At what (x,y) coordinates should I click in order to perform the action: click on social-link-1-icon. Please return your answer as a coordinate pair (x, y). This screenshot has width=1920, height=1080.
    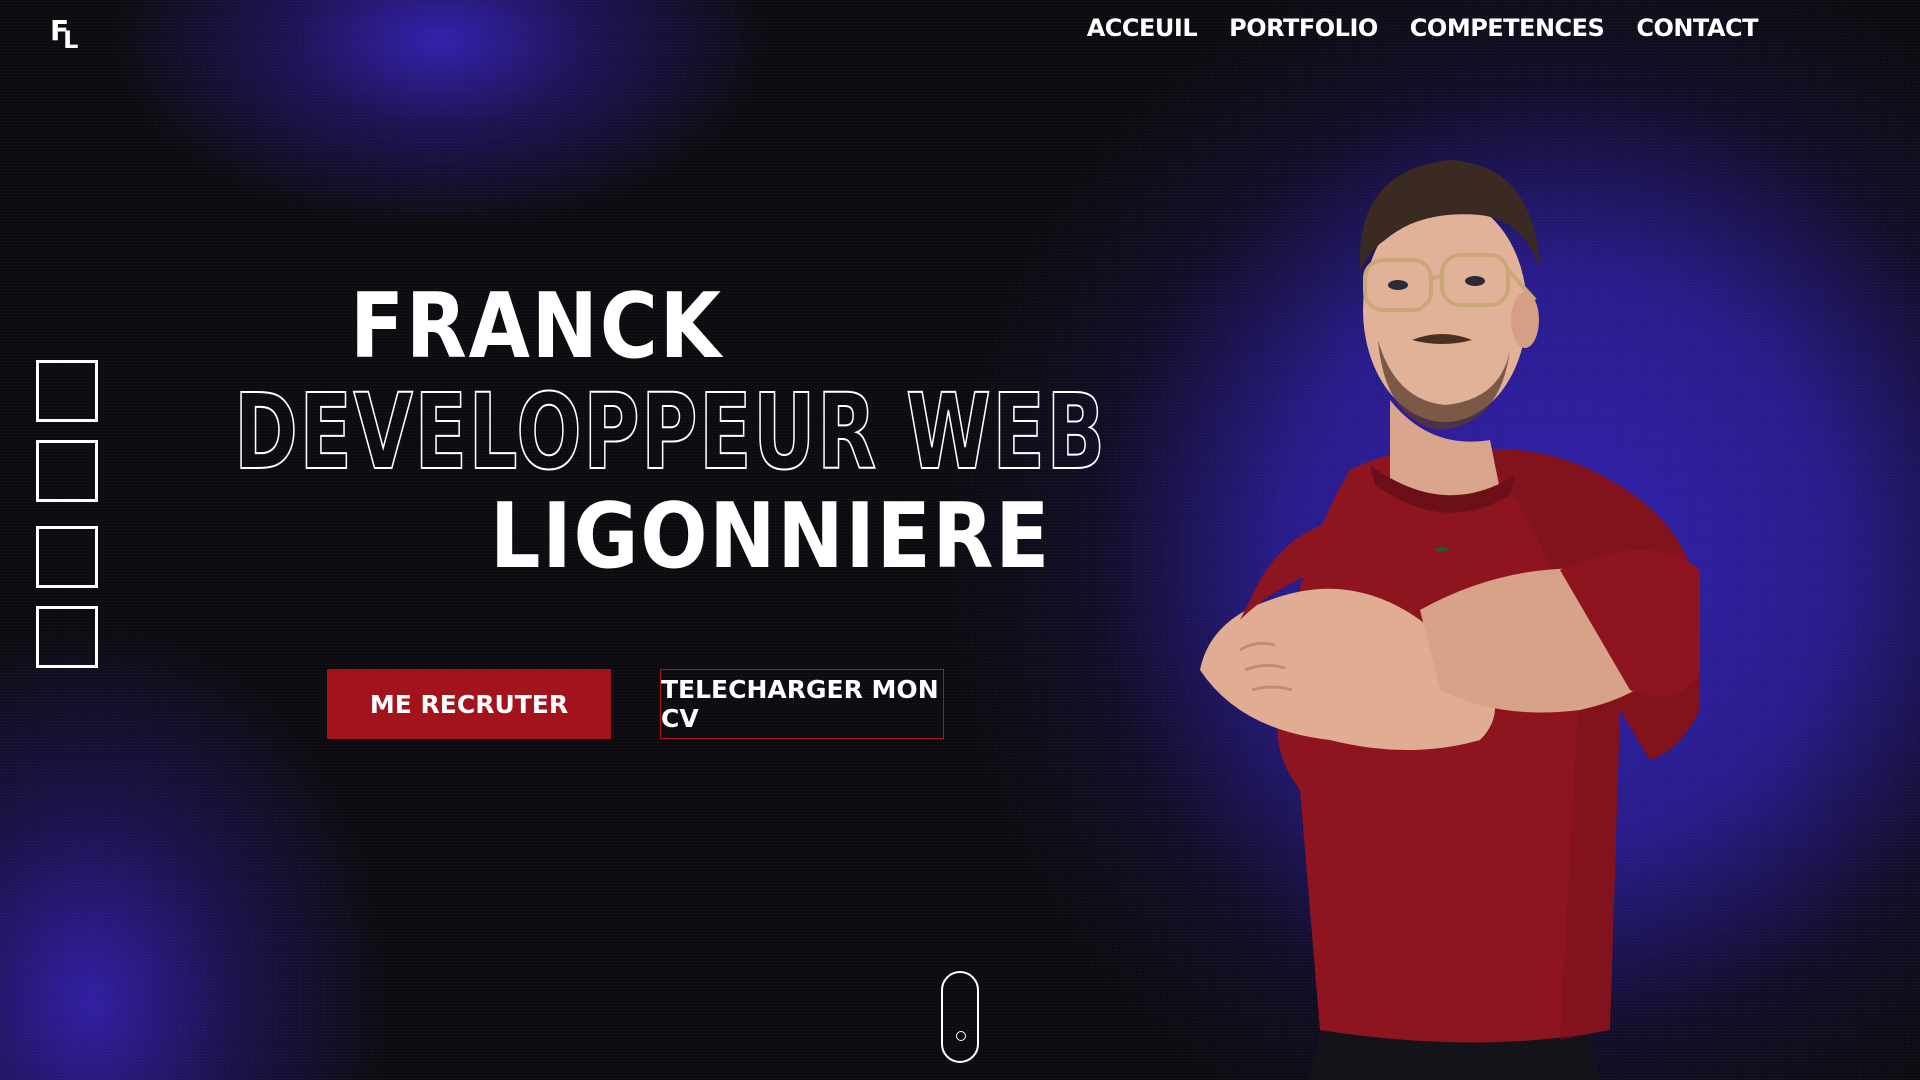
    Looking at the image, I should click on (67, 391).